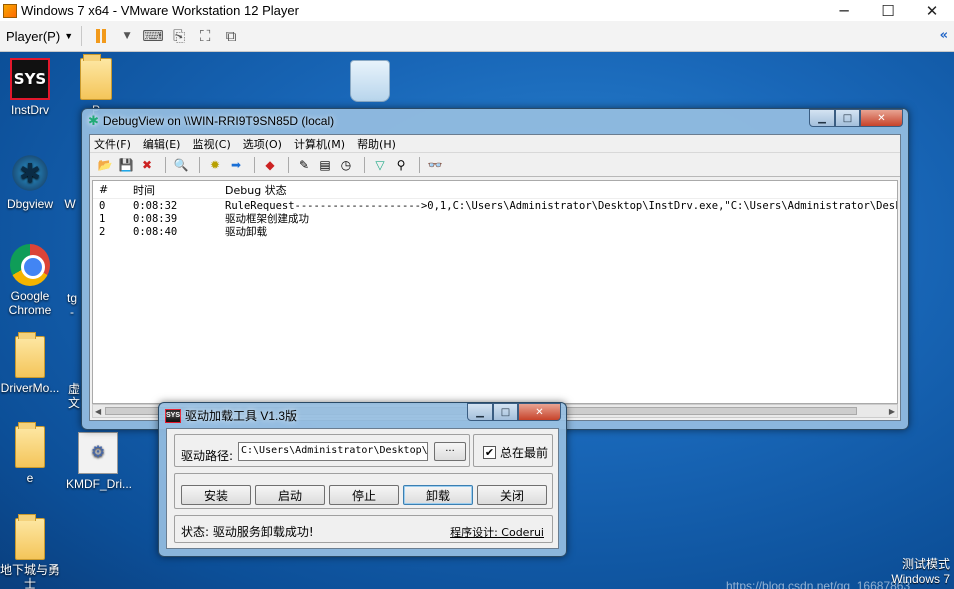 The height and width of the screenshot is (589, 954). I want to click on start-button: 启动, so click(290, 495).